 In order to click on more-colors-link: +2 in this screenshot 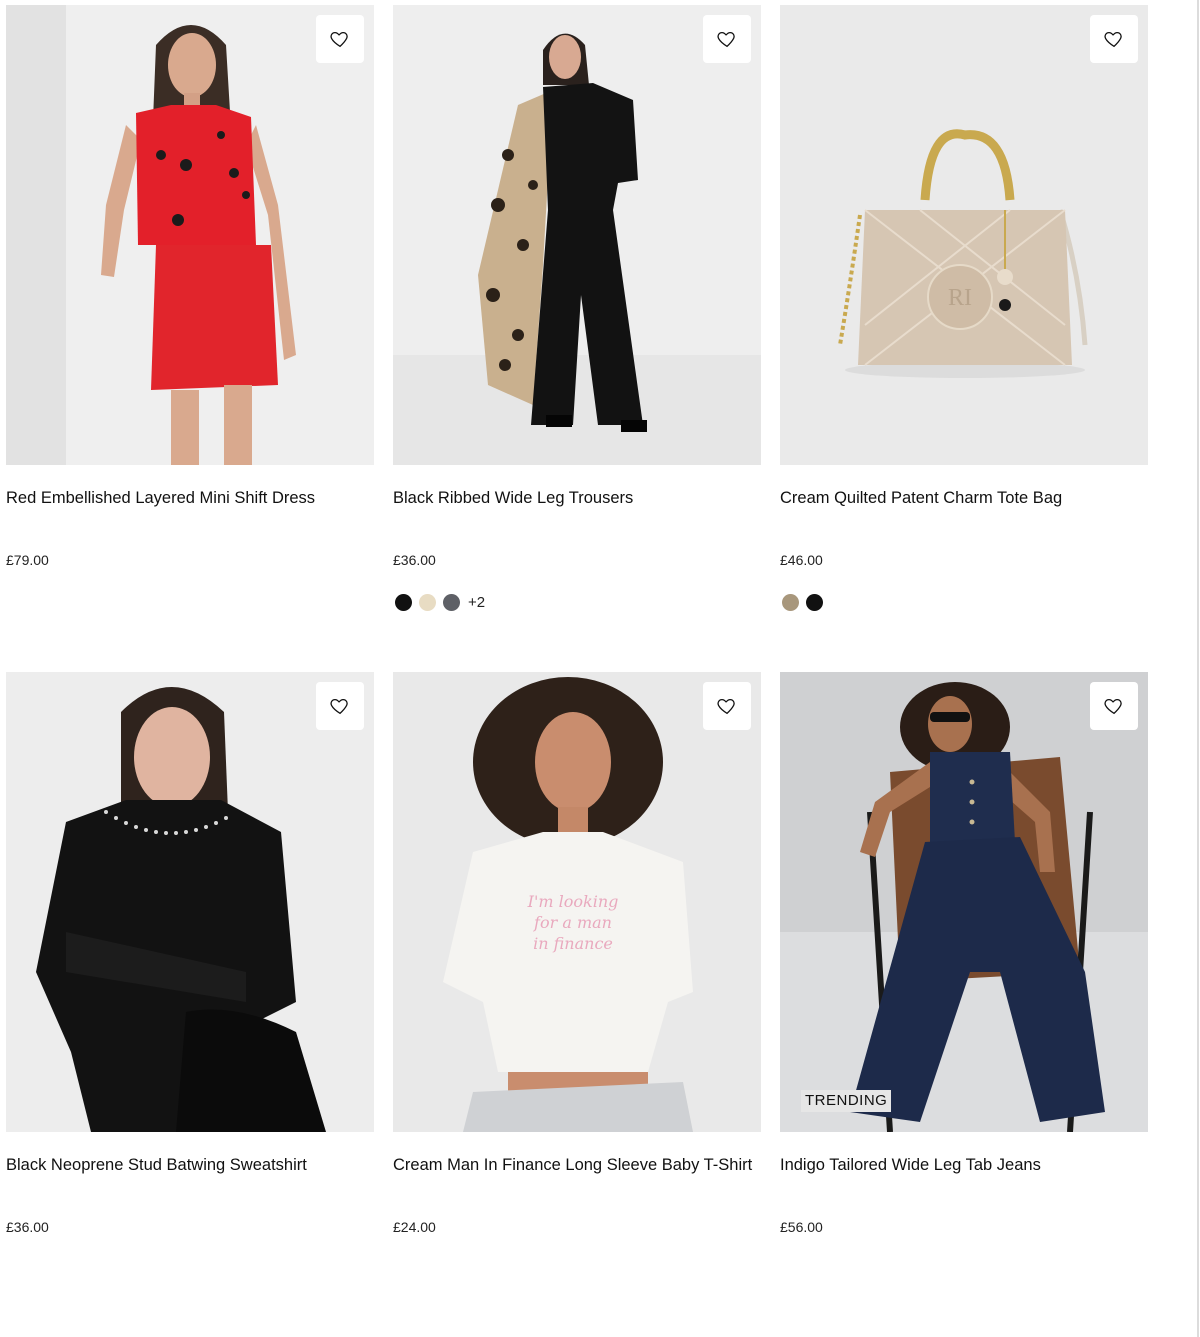, I will do `click(476, 602)`.